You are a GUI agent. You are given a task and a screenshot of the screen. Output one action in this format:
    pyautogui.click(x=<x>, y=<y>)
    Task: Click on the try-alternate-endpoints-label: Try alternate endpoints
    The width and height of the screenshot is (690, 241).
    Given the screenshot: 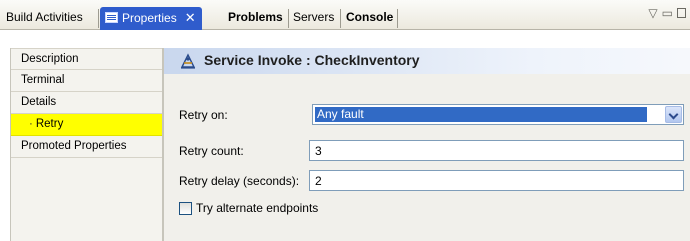 What is the action you would take?
    pyautogui.click(x=257, y=208)
    